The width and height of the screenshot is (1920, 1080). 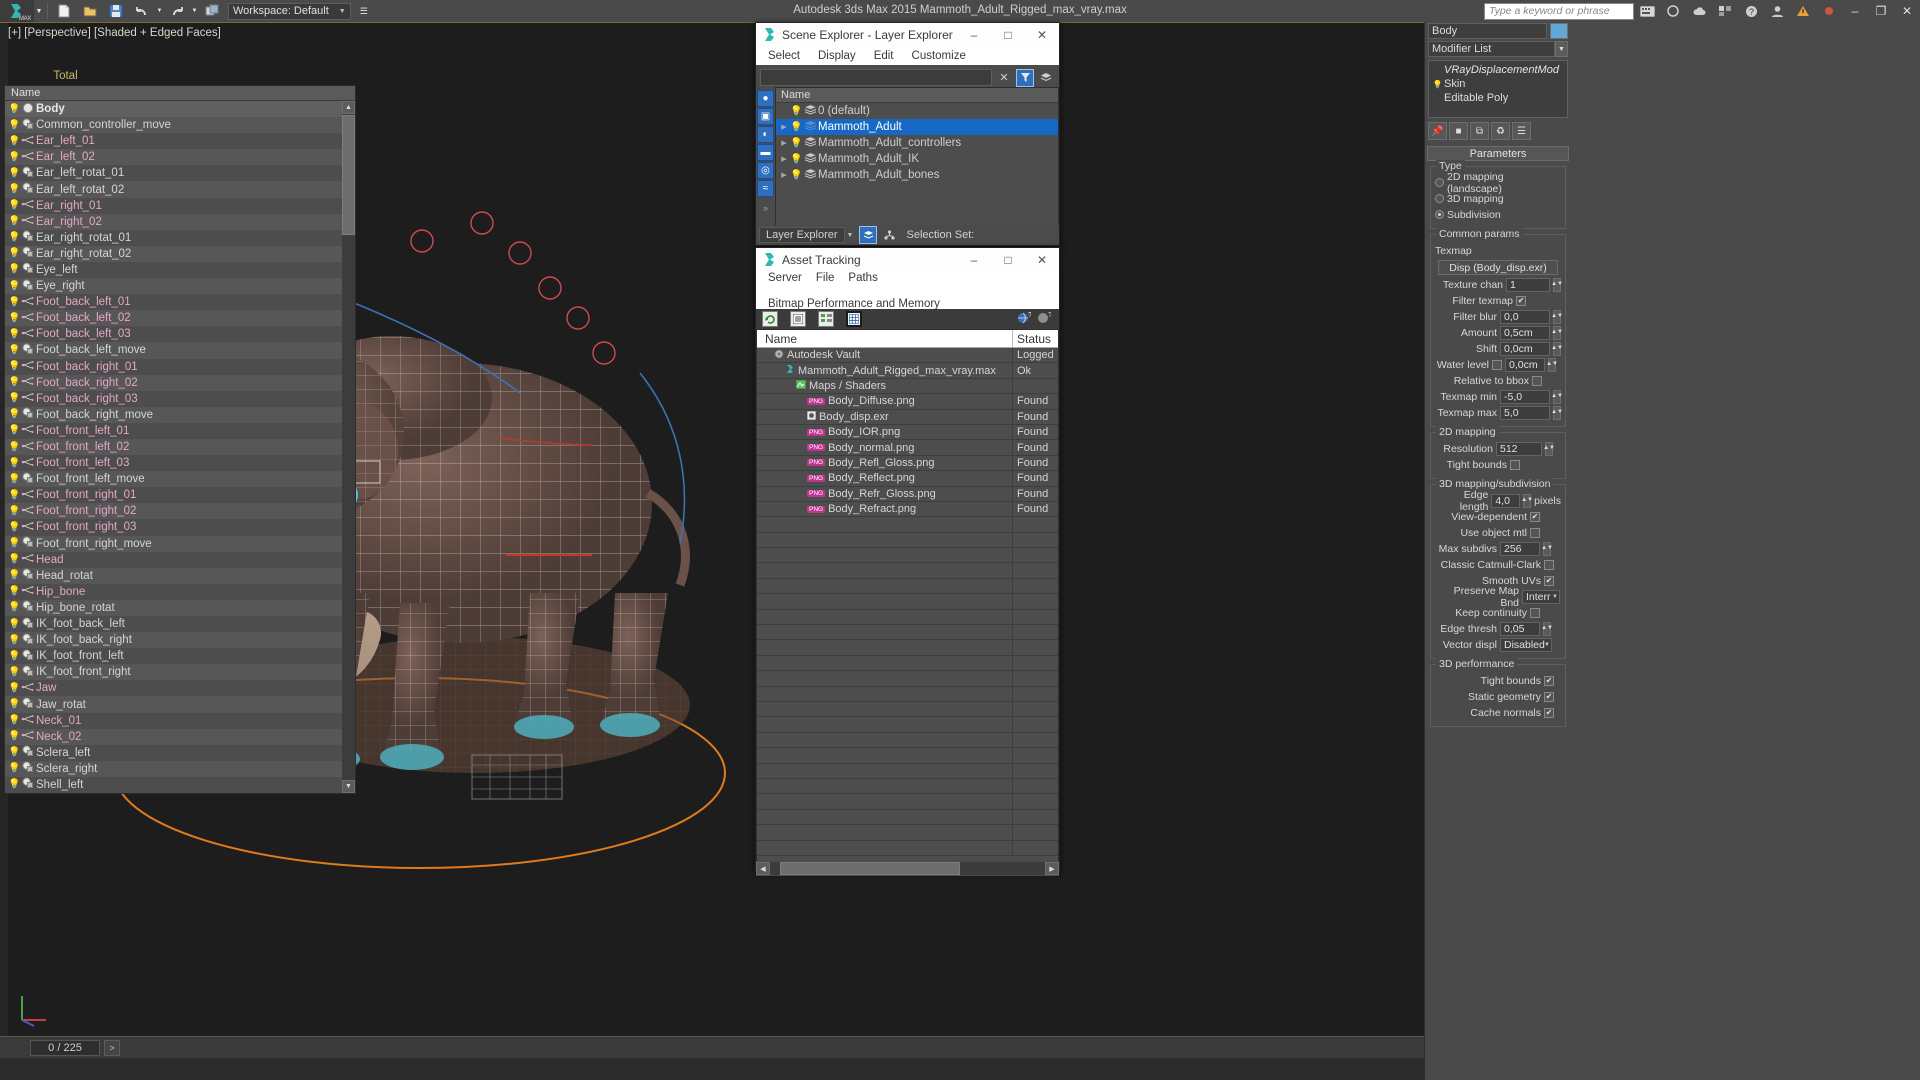 What do you see at coordinates (180, 479) in the screenshot?
I see `select-from-scene-row: 💡 Foot_front_left_move` at bounding box center [180, 479].